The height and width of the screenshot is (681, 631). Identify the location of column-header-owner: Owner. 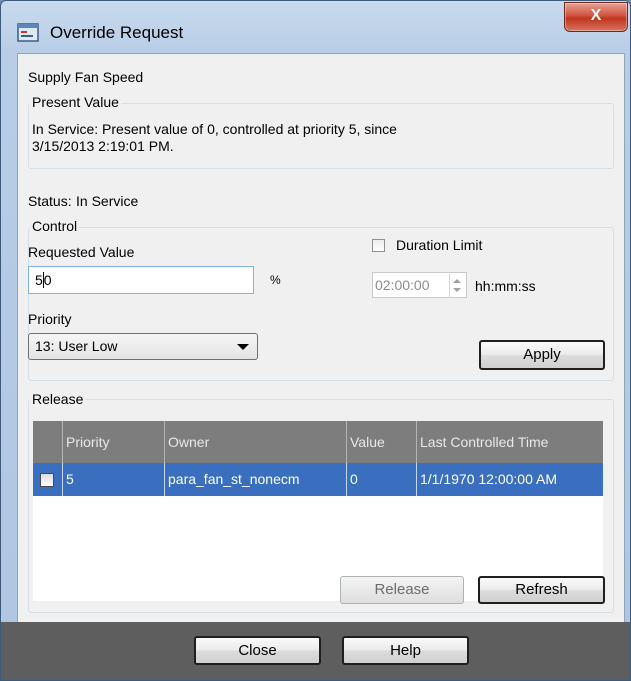
(255, 442).